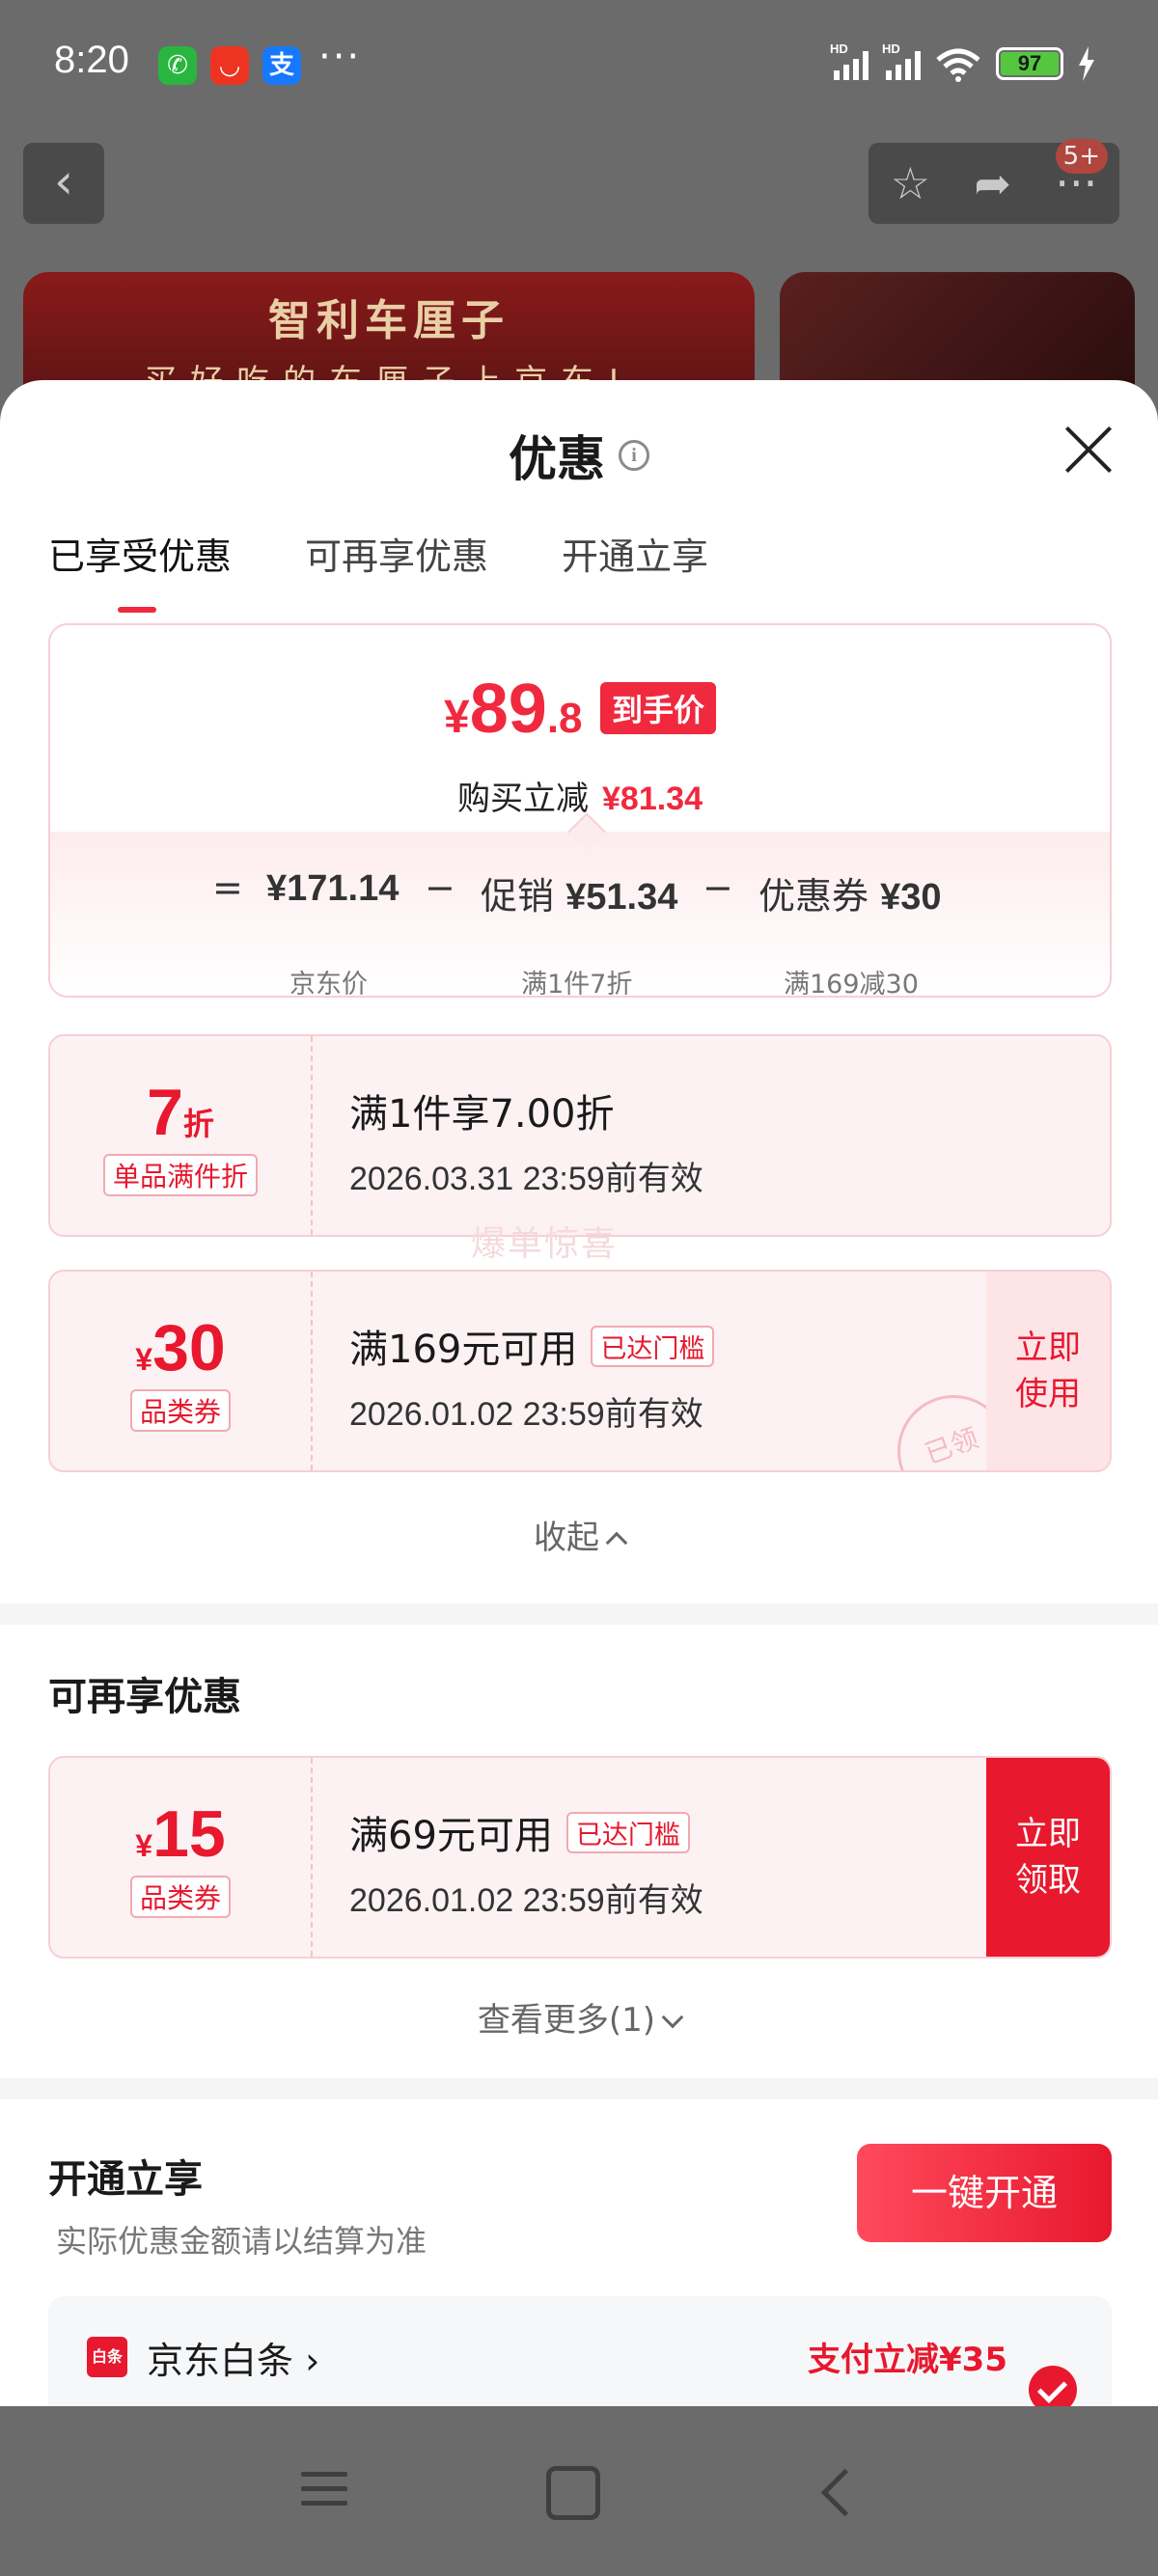 This screenshot has height=2576, width=1158. Describe the element at coordinates (579, 185) in the screenshot. I see `product-header: ‹ ☆ ➦ ··· 5+` at that location.